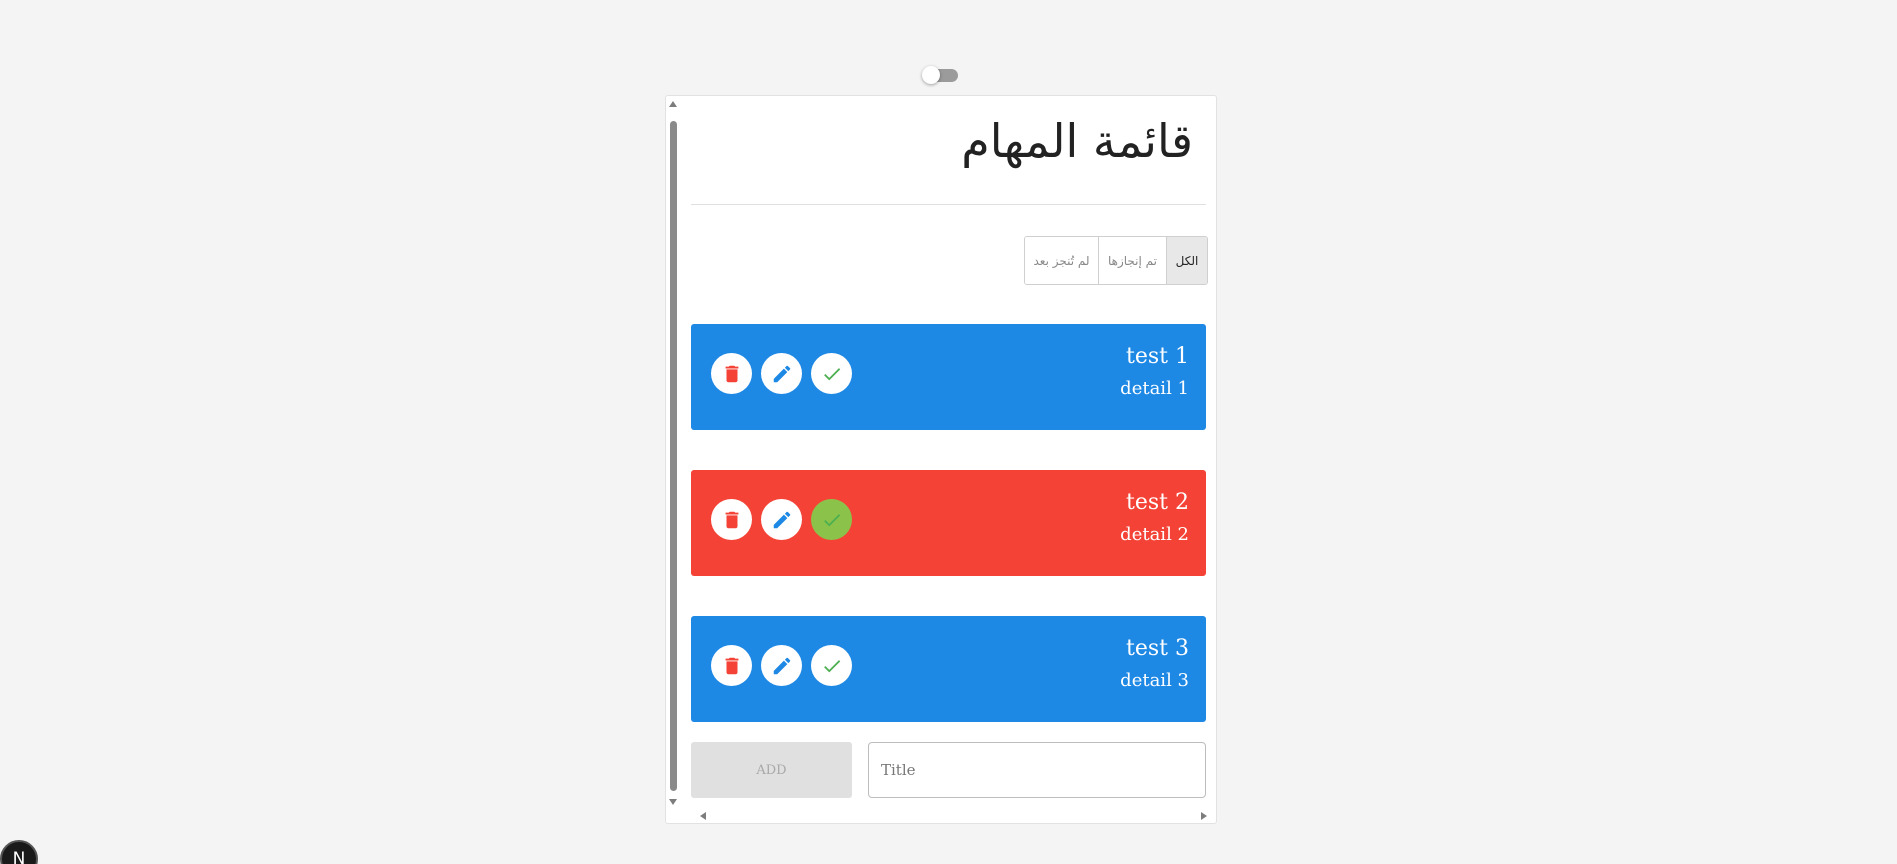  What do you see at coordinates (19, 852) in the screenshot?
I see `next-dev-badge: N` at bounding box center [19, 852].